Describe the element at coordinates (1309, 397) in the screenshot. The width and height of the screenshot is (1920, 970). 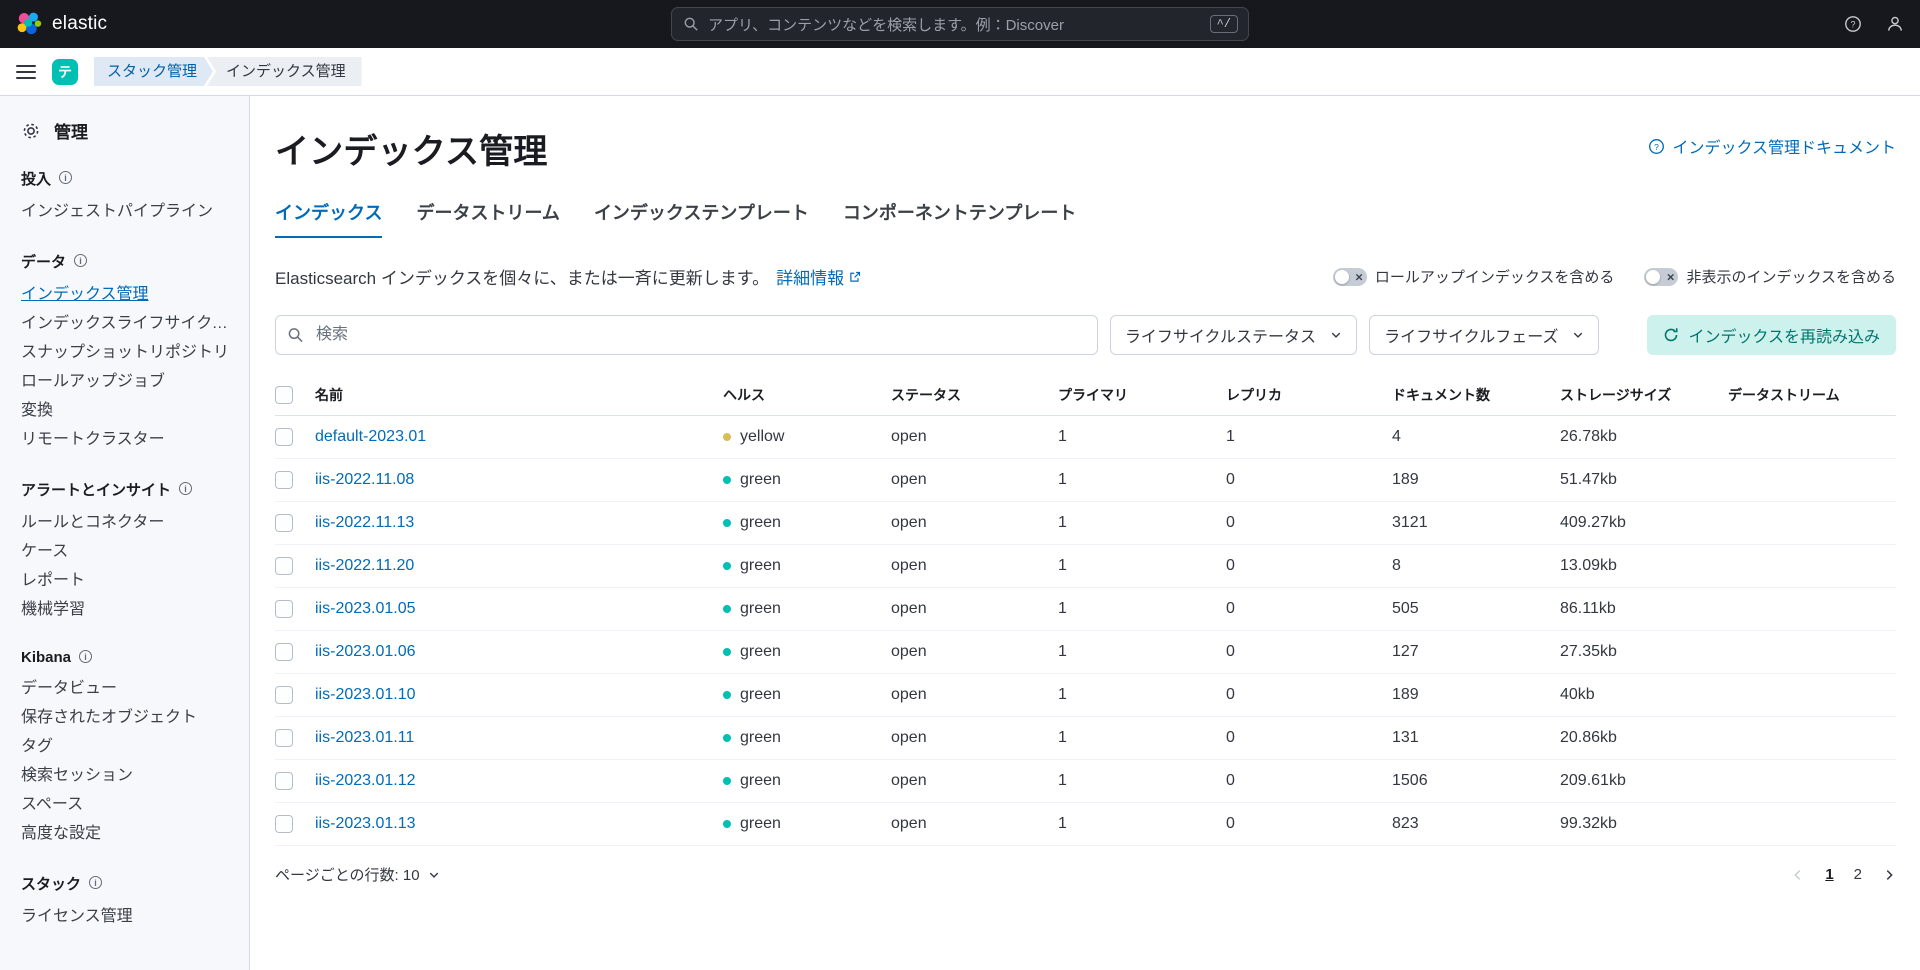
I see `column-header: レプリカ` at that location.